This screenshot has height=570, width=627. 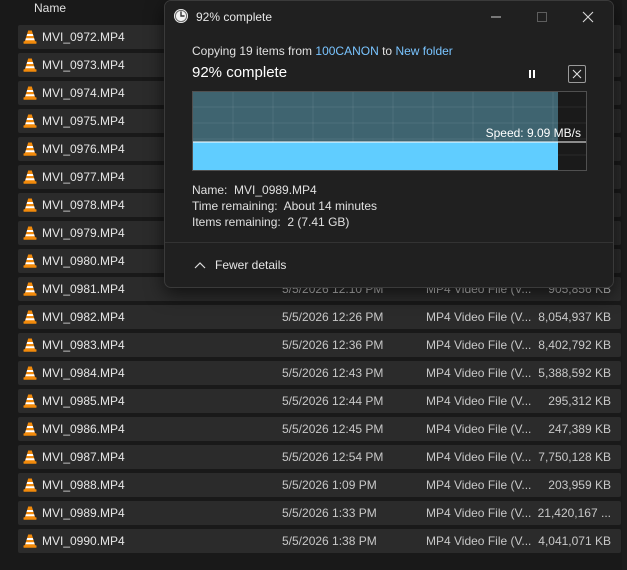 What do you see at coordinates (579, 429) in the screenshot?
I see `file-size: 247,389 KB` at bounding box center [579, 429].